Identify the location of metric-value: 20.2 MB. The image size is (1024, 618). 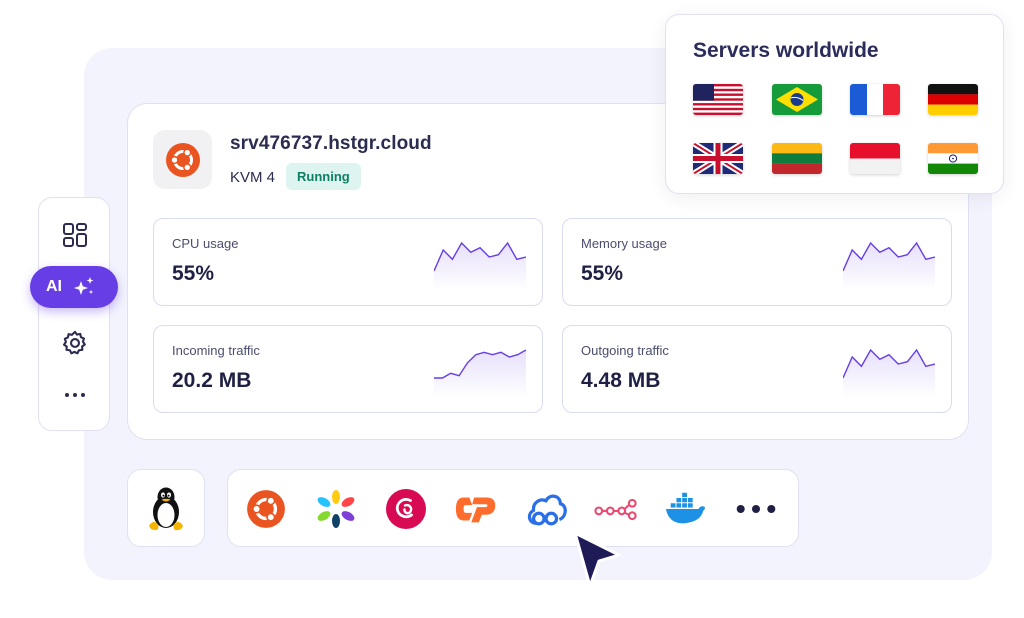
(212, 380).